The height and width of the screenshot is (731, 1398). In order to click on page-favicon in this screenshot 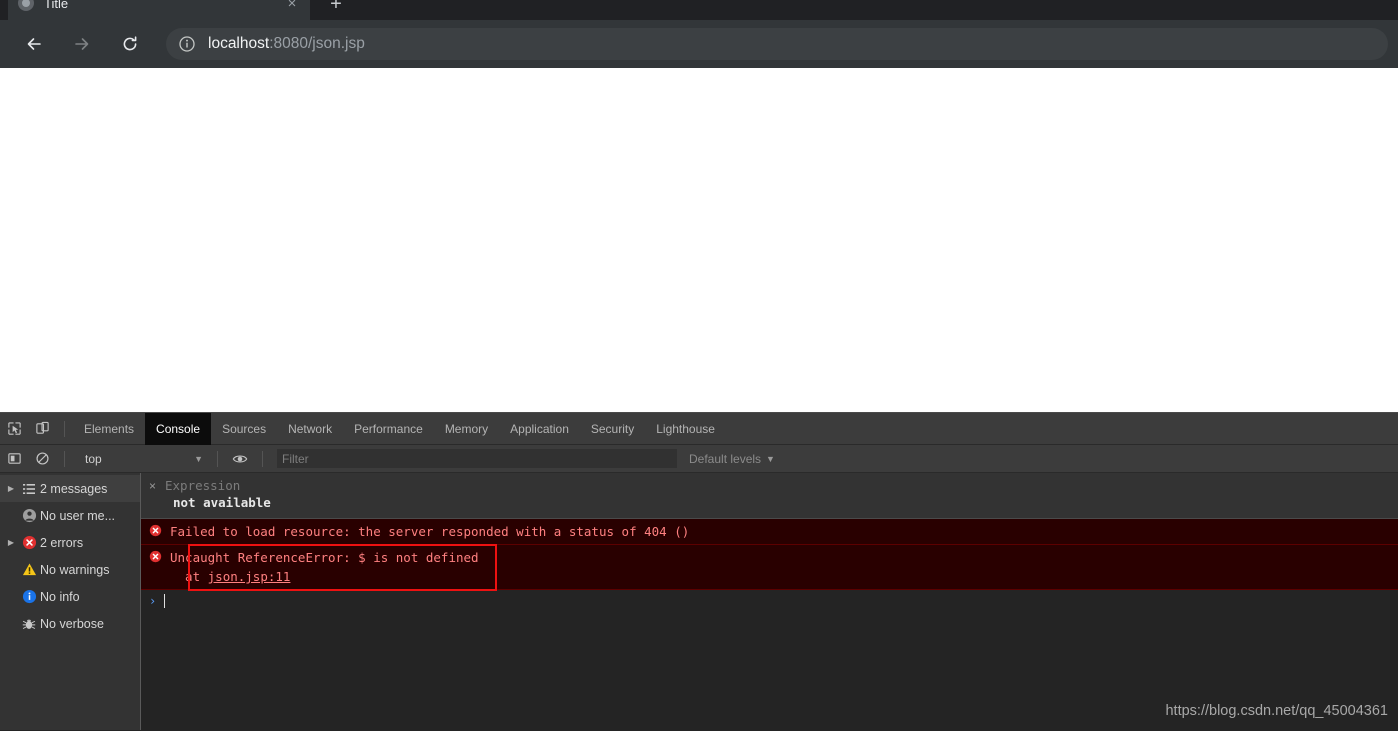, I will do `click(26, 5)`.